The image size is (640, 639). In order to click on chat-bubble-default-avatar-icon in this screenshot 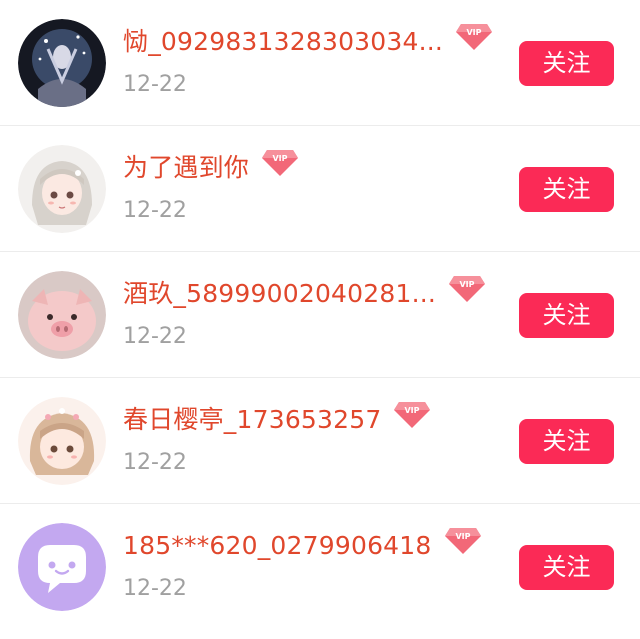, I will do `click(62, 567)`.